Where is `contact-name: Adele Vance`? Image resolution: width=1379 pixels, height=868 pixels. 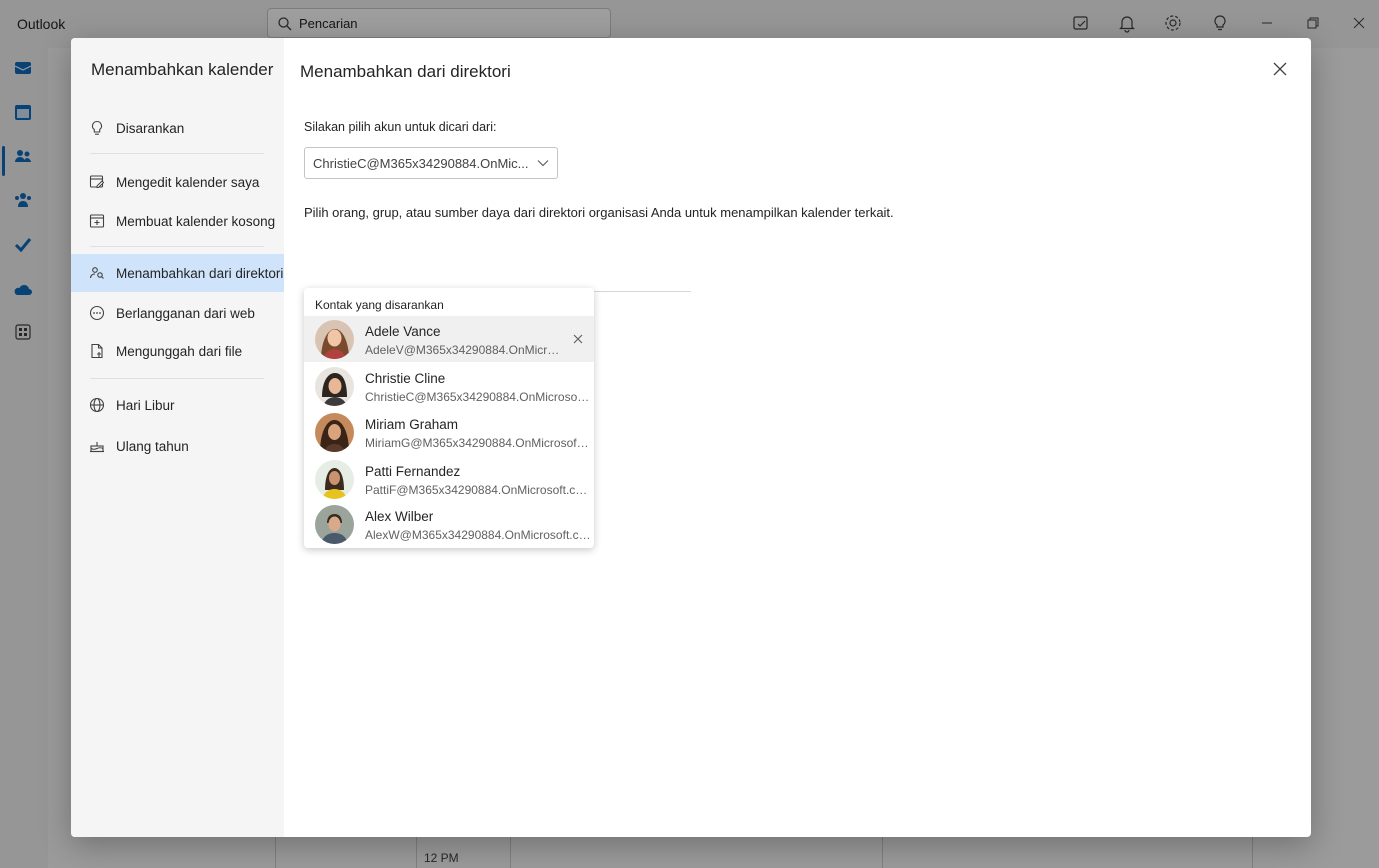 contact-name: Adele Vance is located at coordinates (403, 331).